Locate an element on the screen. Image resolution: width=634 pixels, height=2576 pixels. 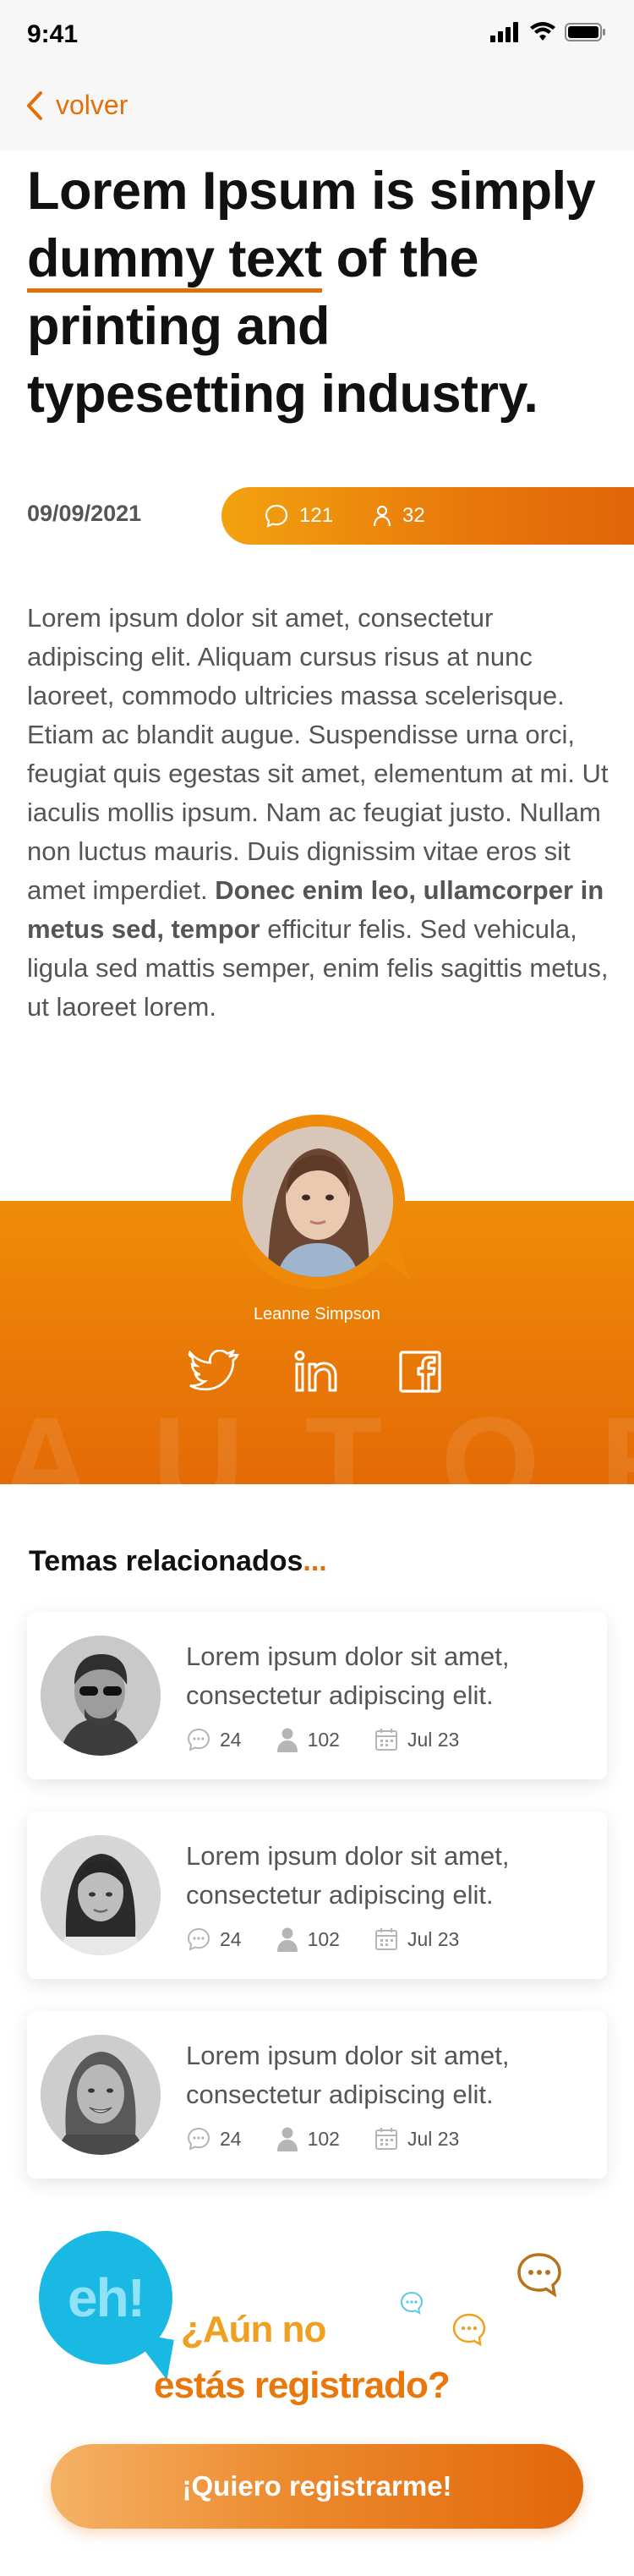
comment-count: 121 is located at coordinates (316, 515).